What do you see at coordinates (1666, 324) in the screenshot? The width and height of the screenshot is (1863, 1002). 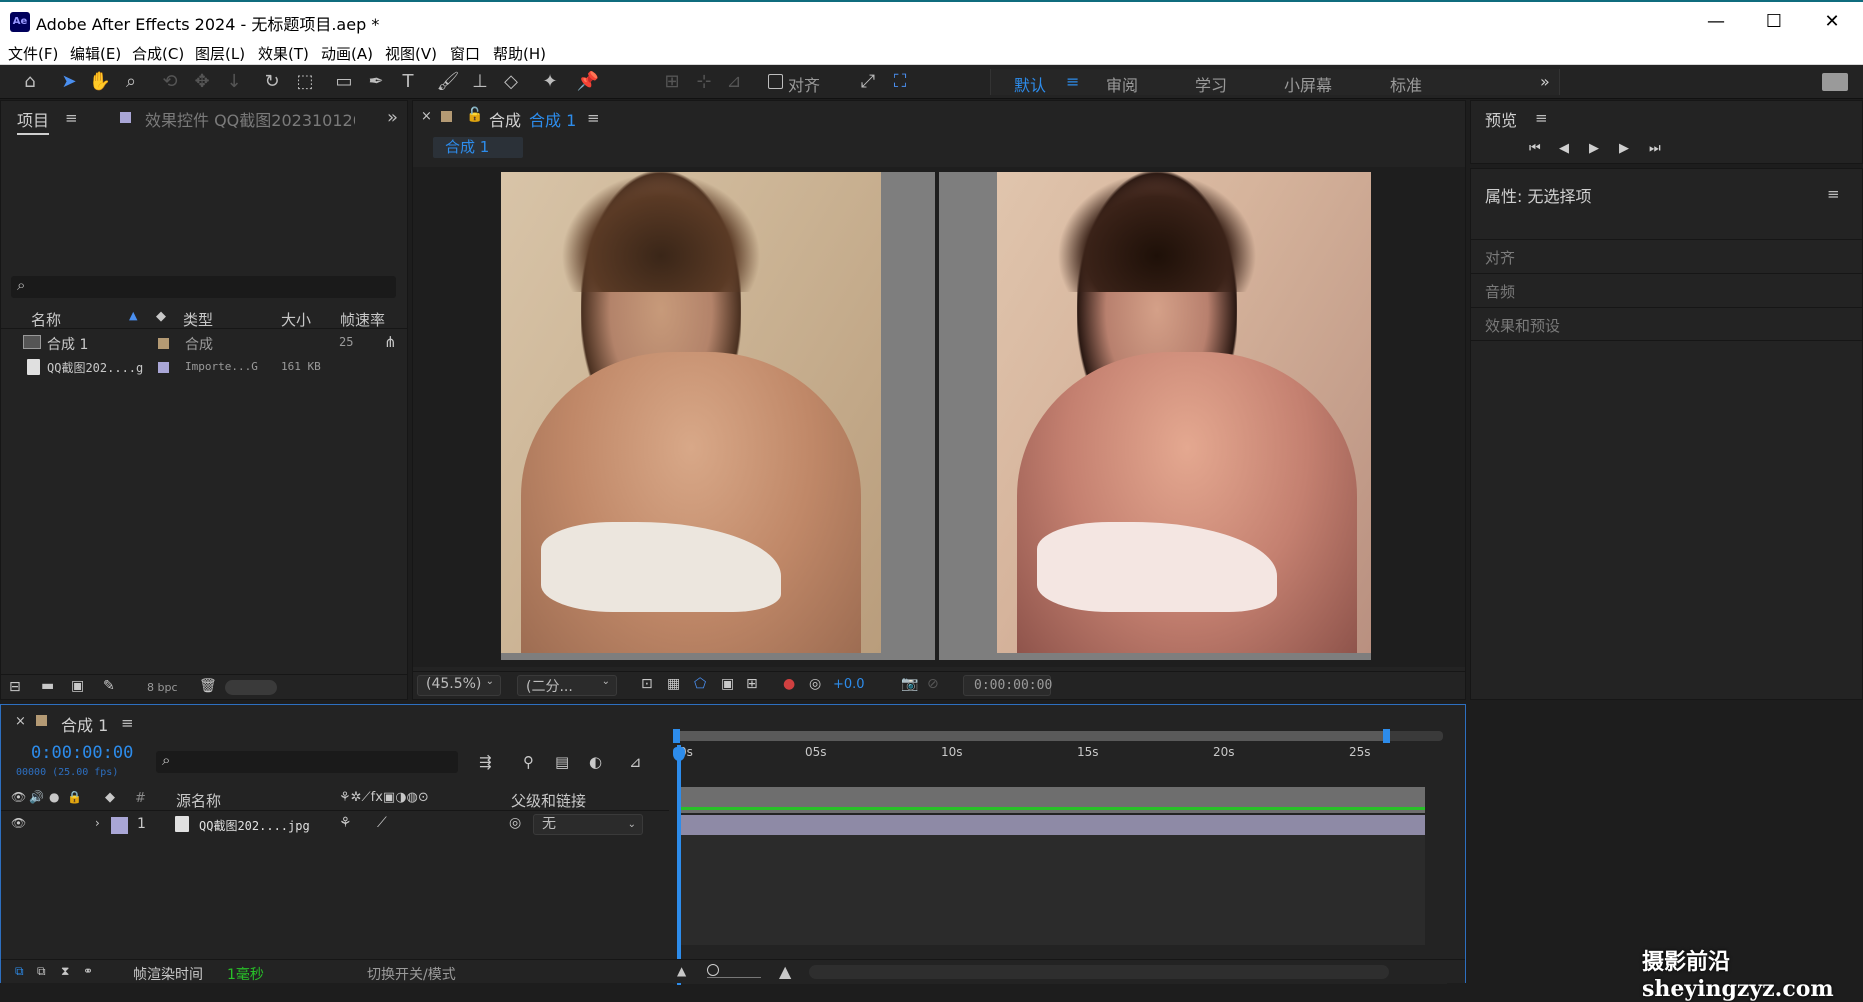 I see `effects-presets-section: 效果和预设` at bounding box center [1666, 324].